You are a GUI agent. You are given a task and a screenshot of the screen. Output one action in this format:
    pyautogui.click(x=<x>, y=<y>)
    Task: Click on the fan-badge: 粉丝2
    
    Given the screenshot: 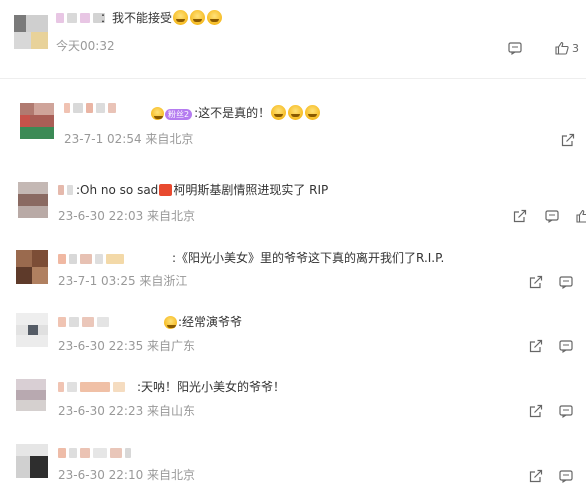 What is the action you would take?
    pyautogui.click(x=179, y=114)
    